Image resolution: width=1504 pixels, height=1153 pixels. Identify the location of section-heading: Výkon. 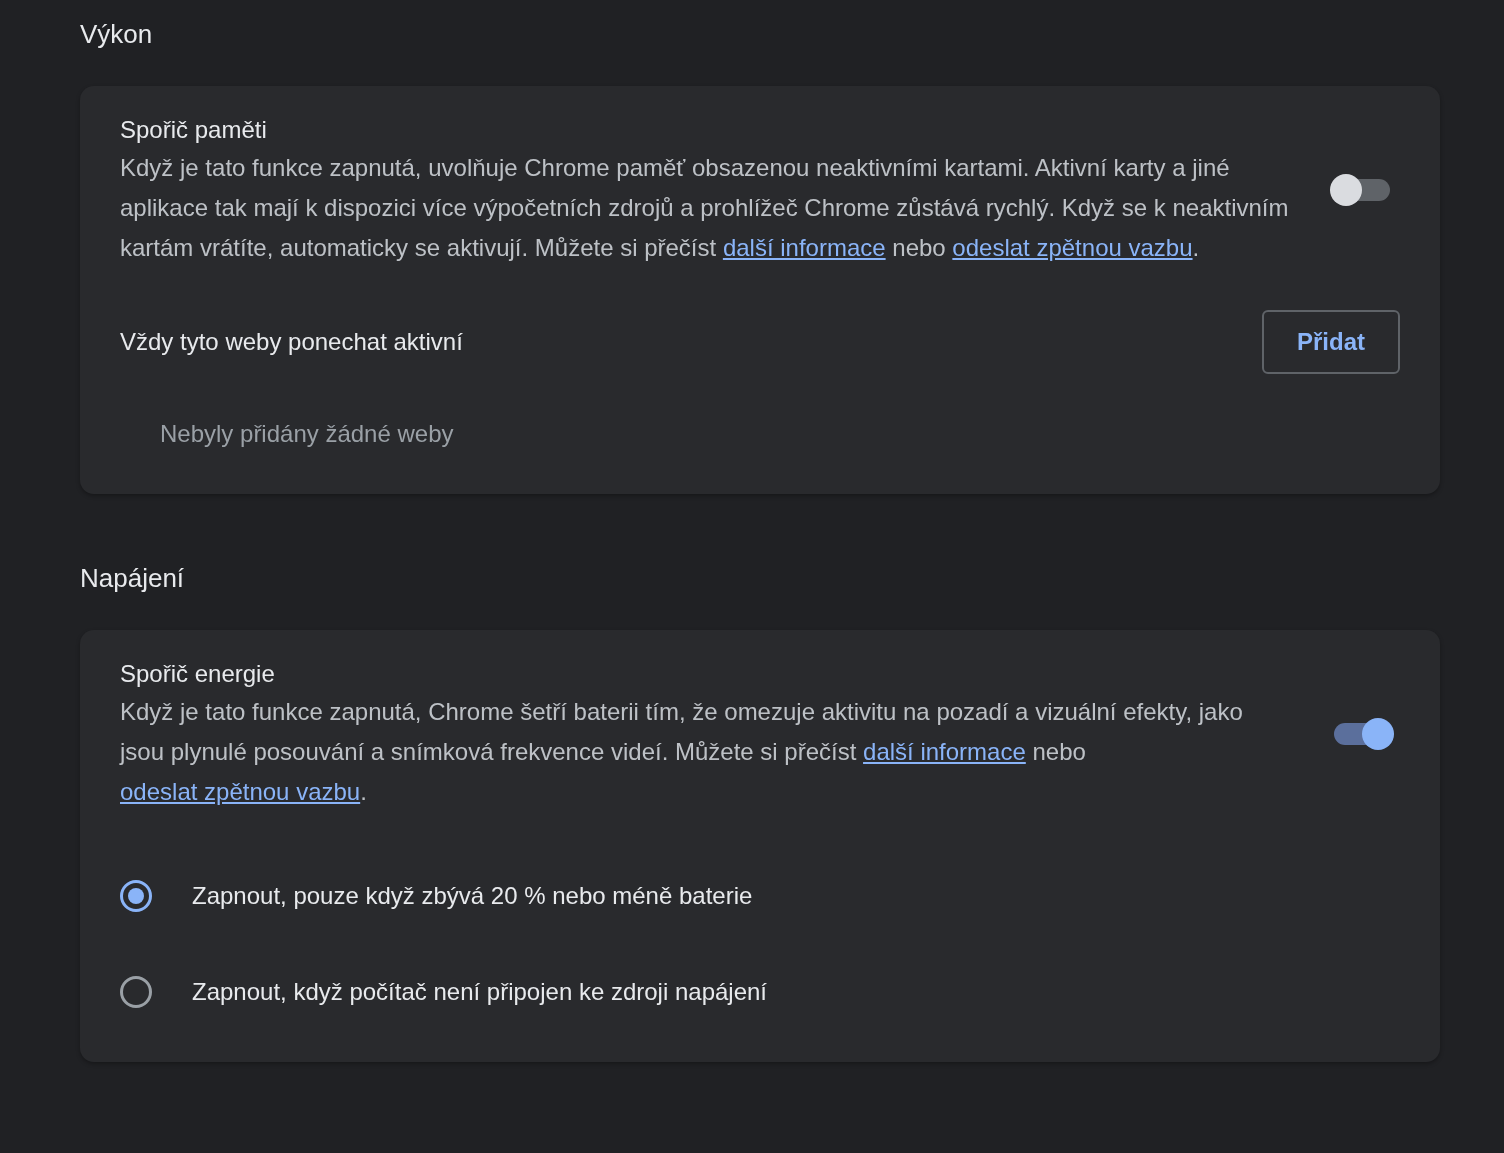
(117, 34).